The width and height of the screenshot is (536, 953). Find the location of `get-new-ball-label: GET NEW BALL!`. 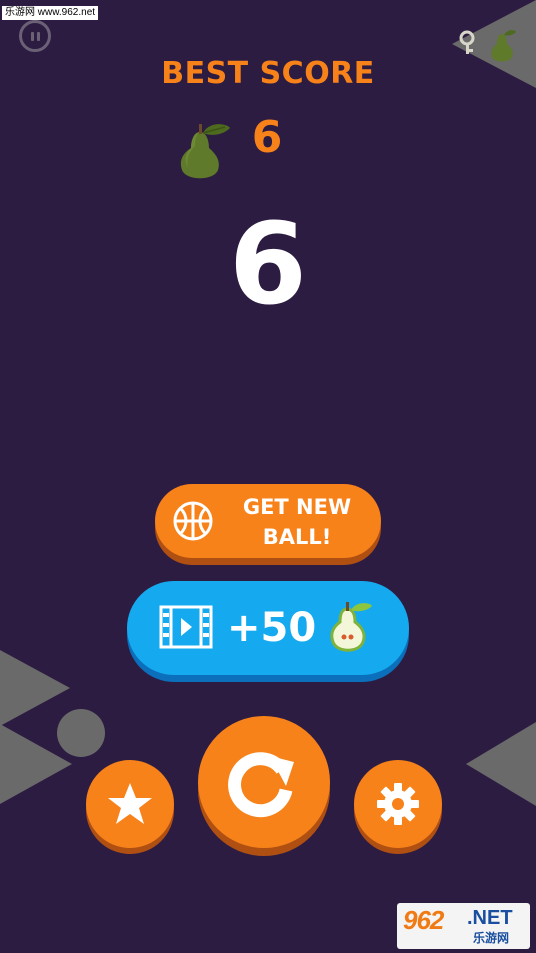

get-new-ball-label: GET NEW BALL! is located at coordinates (297, 522).